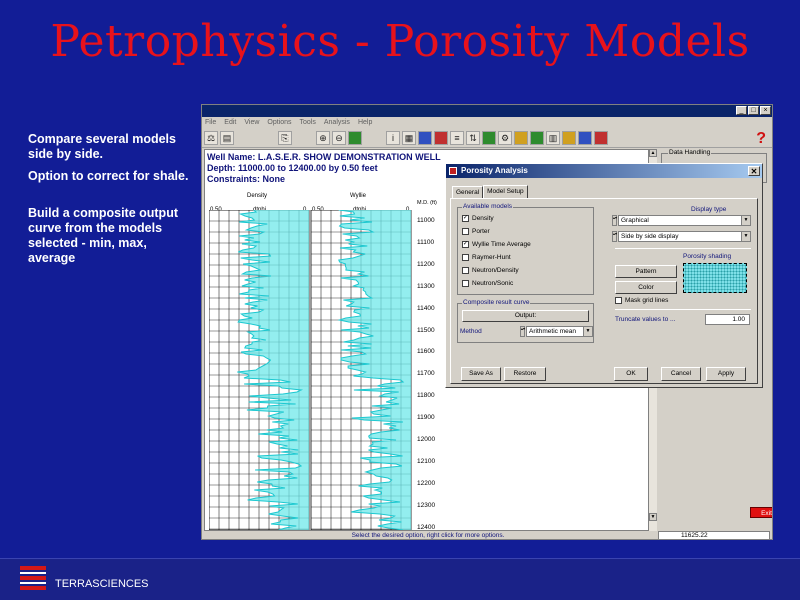  What do you see at coordinates (681, 374) in the screenshot?
I see `cancel-button: Cancel` at bounding box center [681, 374].